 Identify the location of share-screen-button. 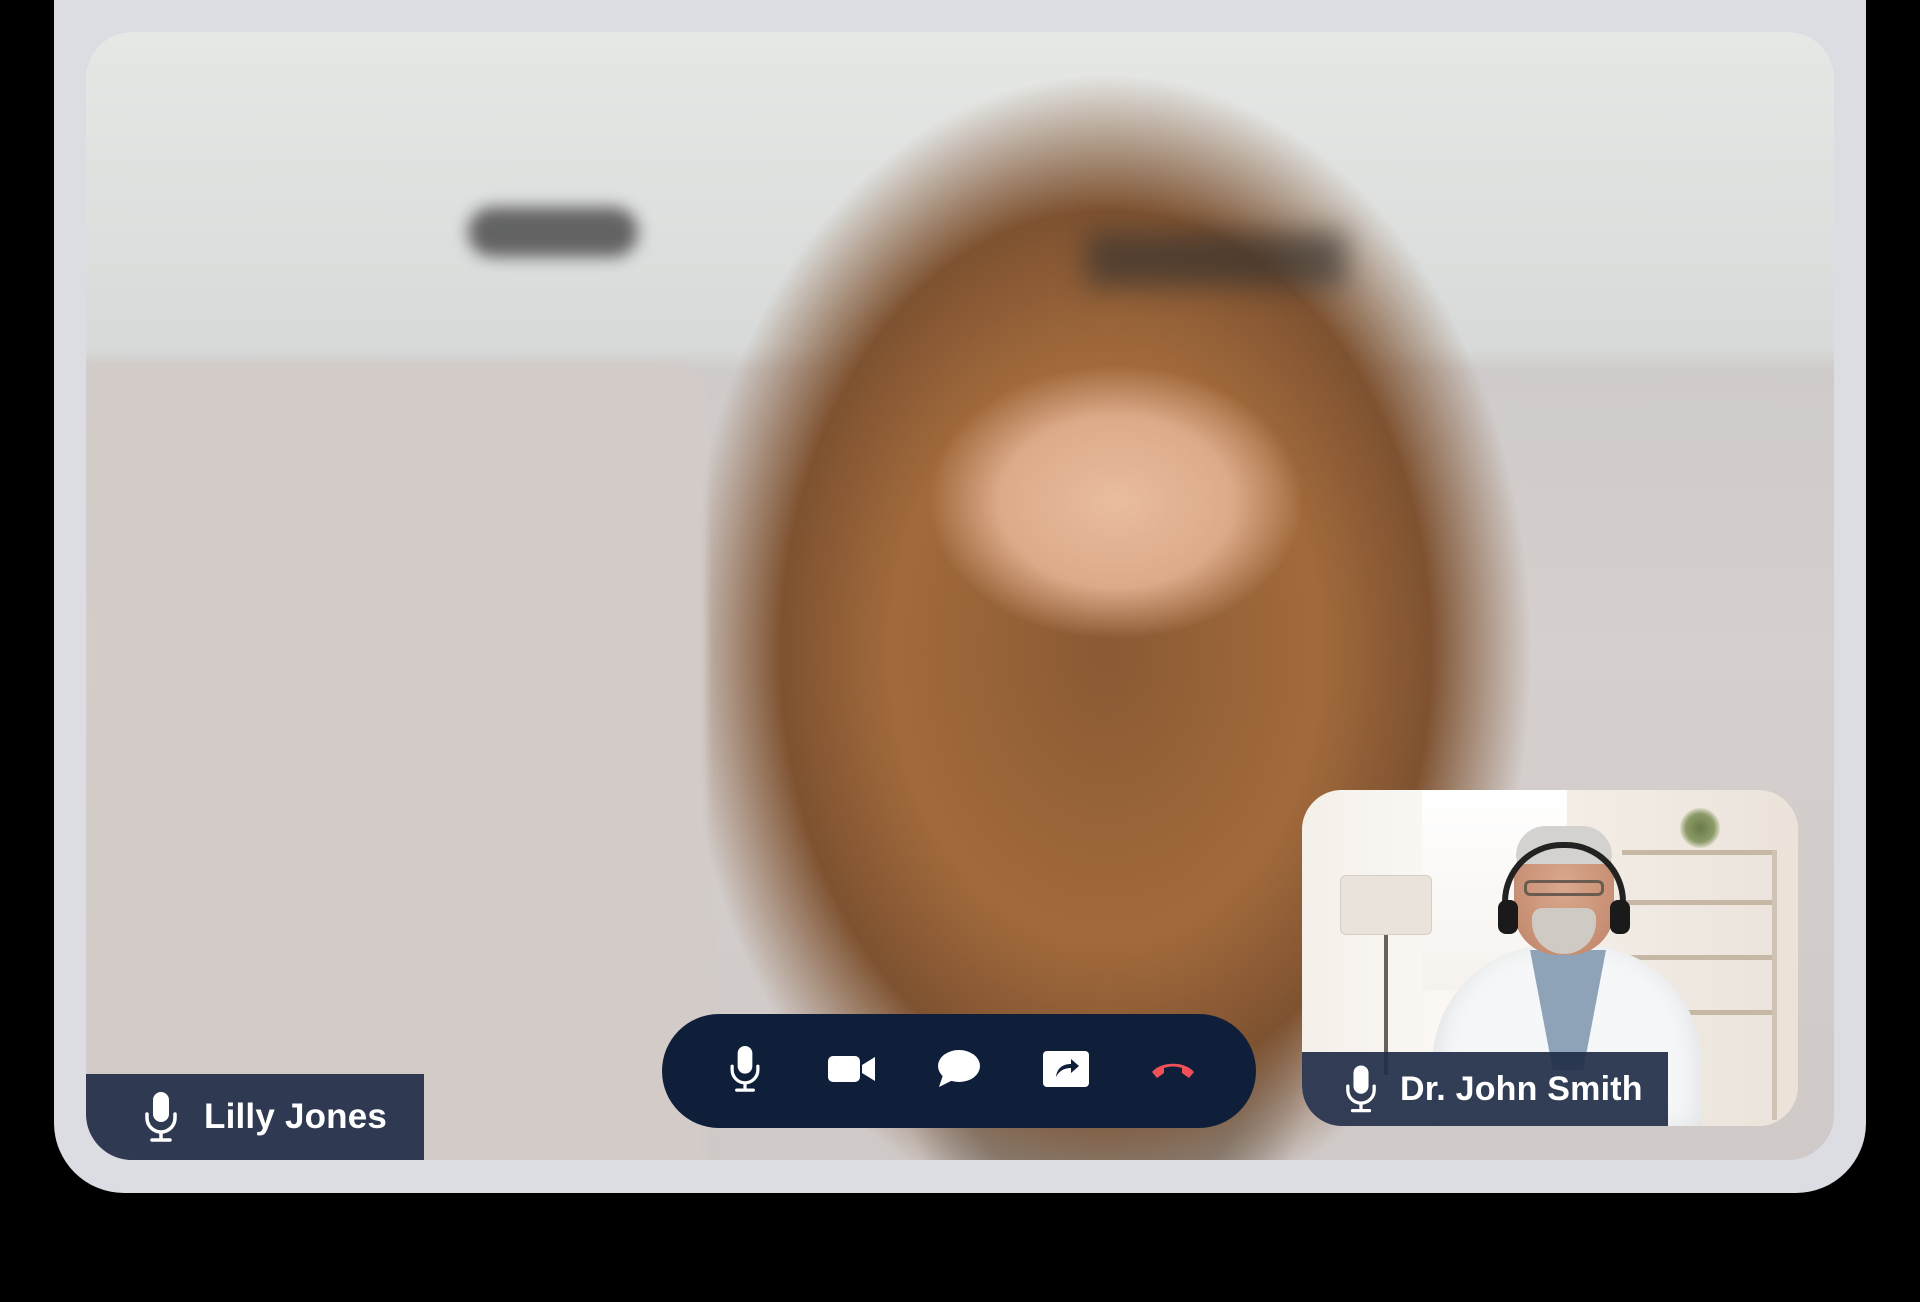
(1066, 1071).